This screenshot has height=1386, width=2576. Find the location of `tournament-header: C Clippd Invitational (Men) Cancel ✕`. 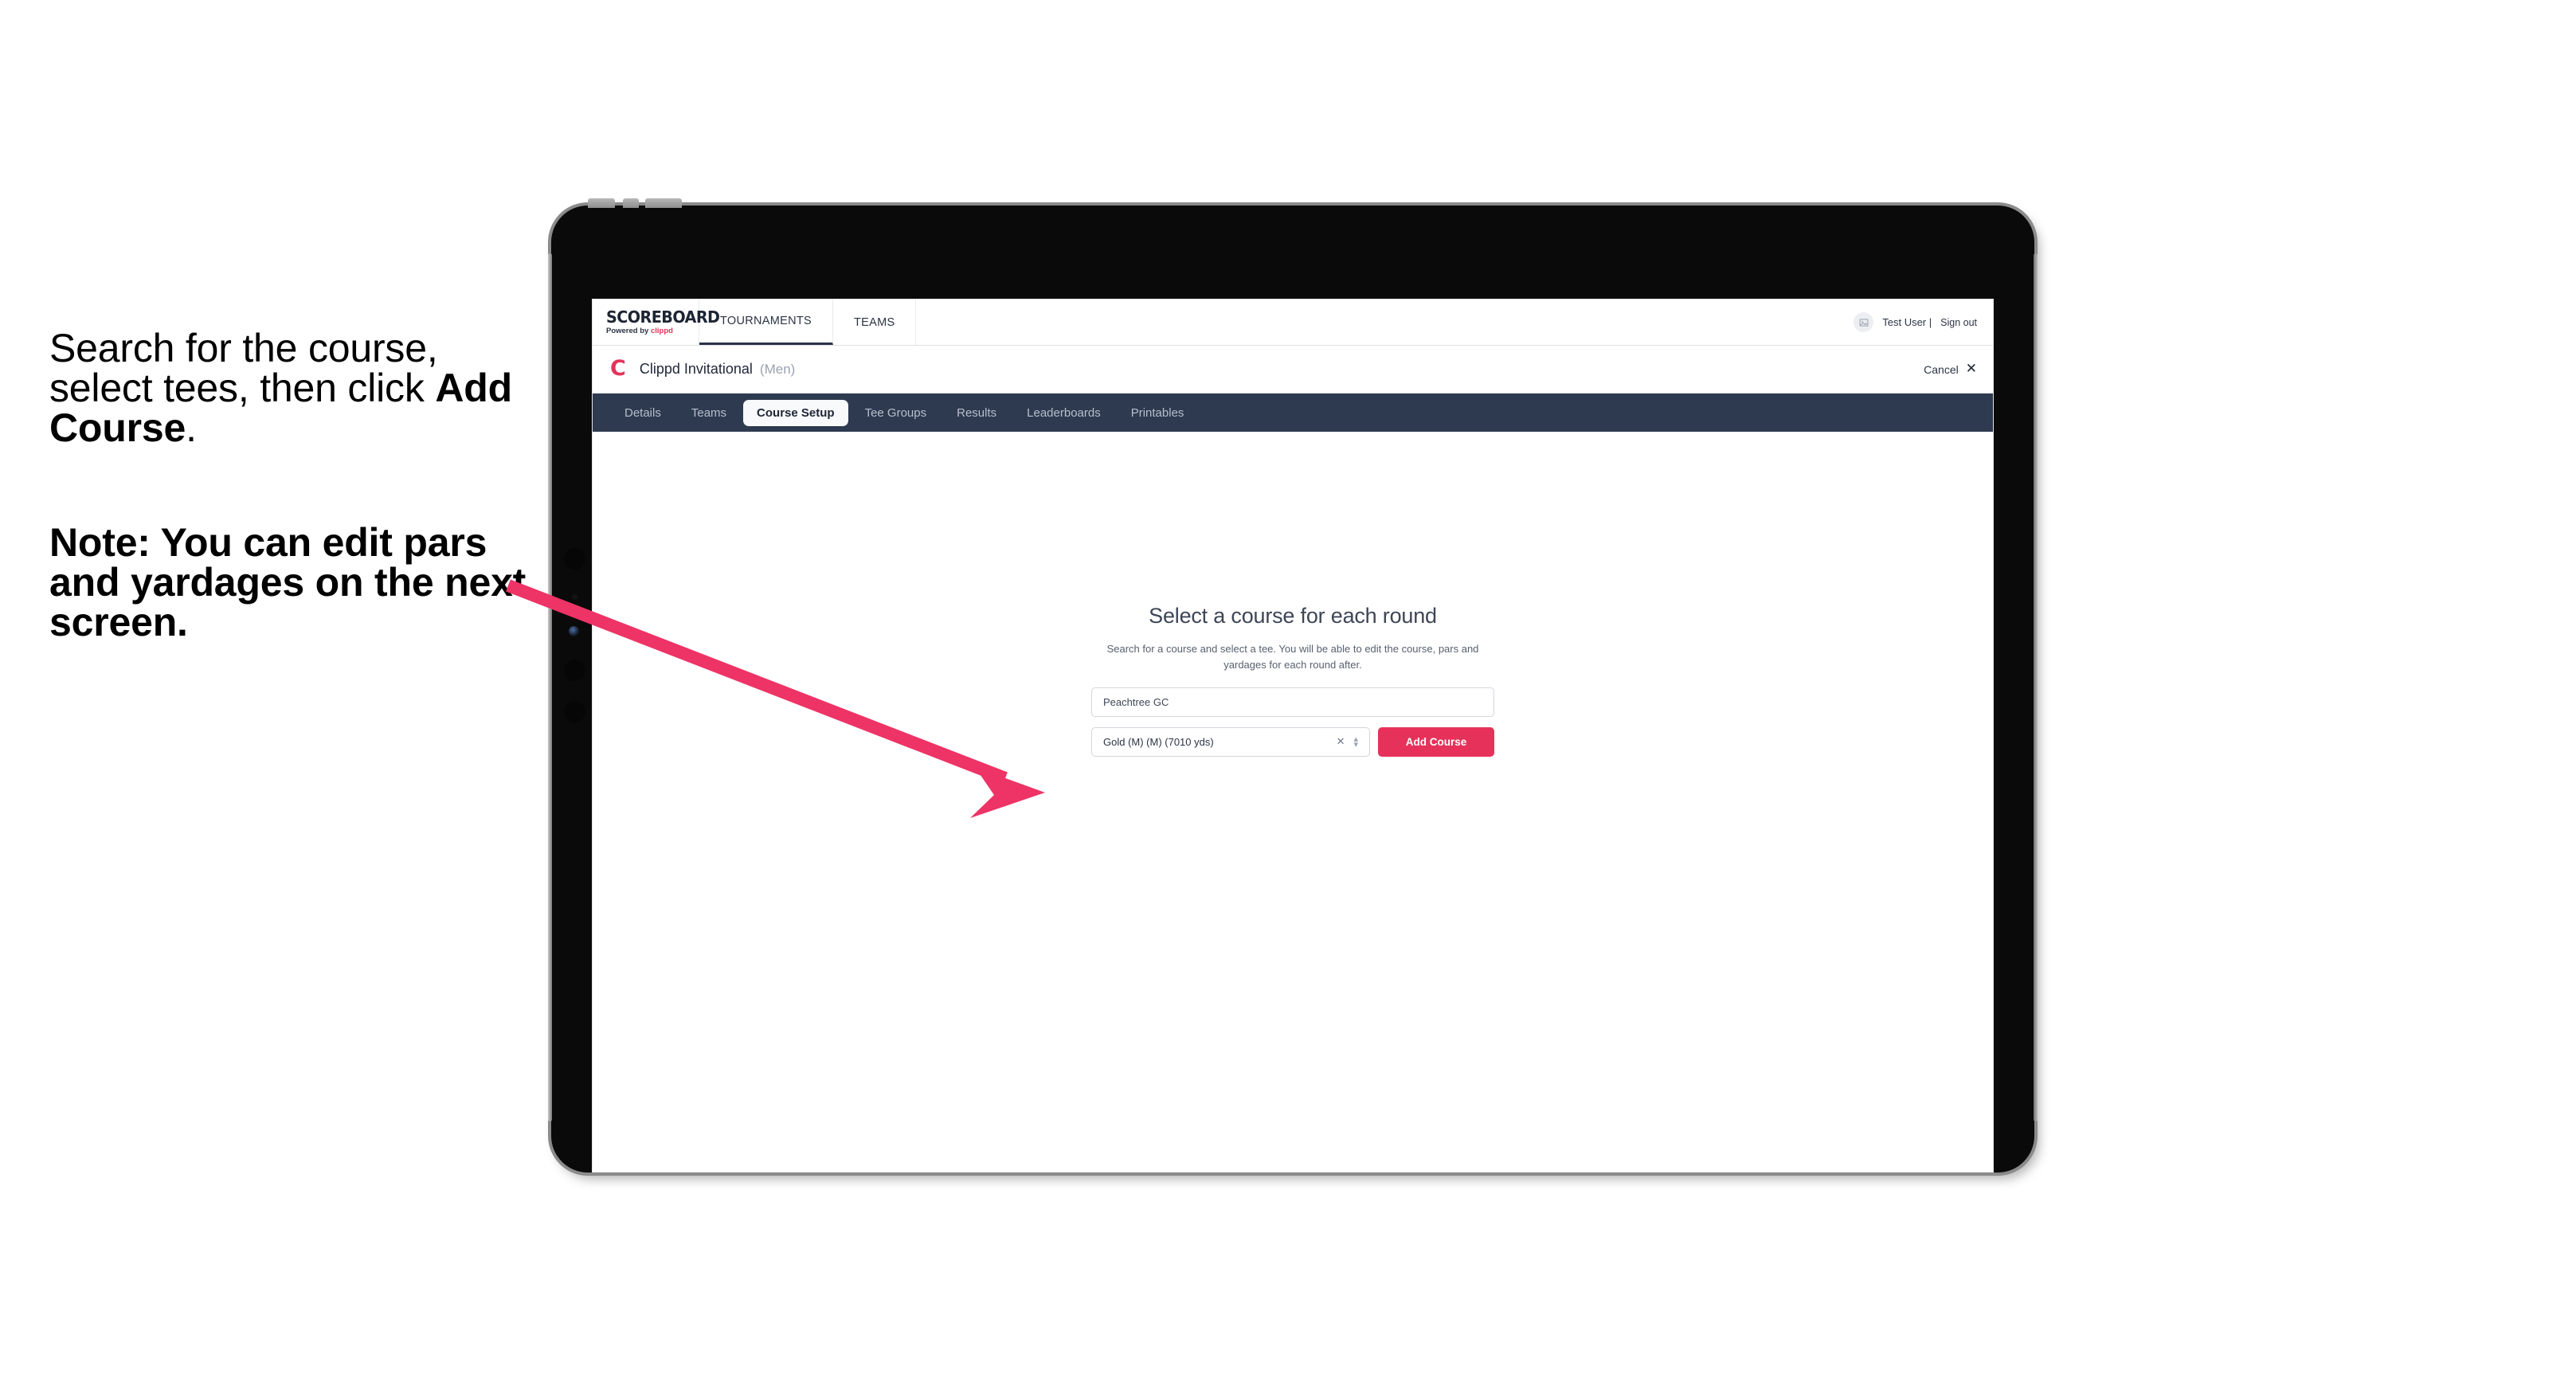

tournament-header: C Clippd Invitational (Men) Cancel ✕ is located at coordinates (1293, 369).